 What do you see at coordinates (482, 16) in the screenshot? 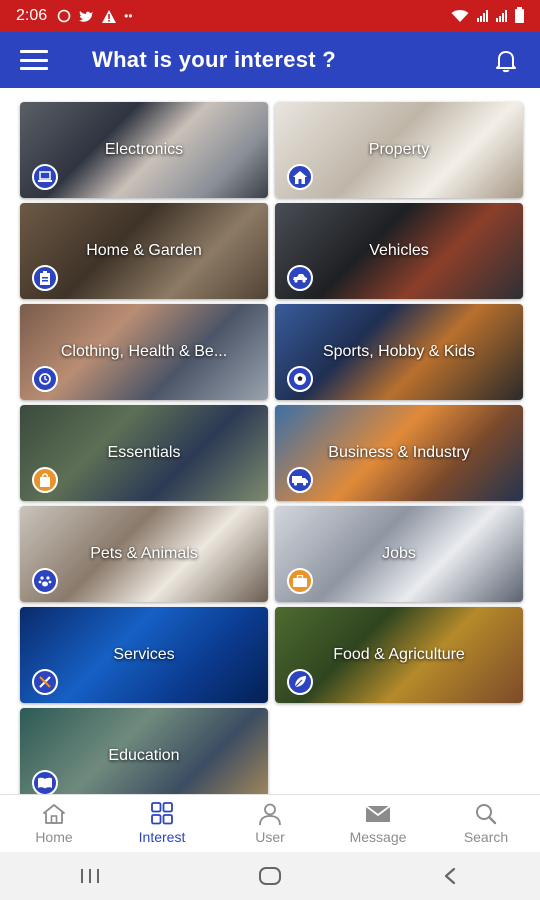
I see `signal-icon` at bounding box center [482, 16].